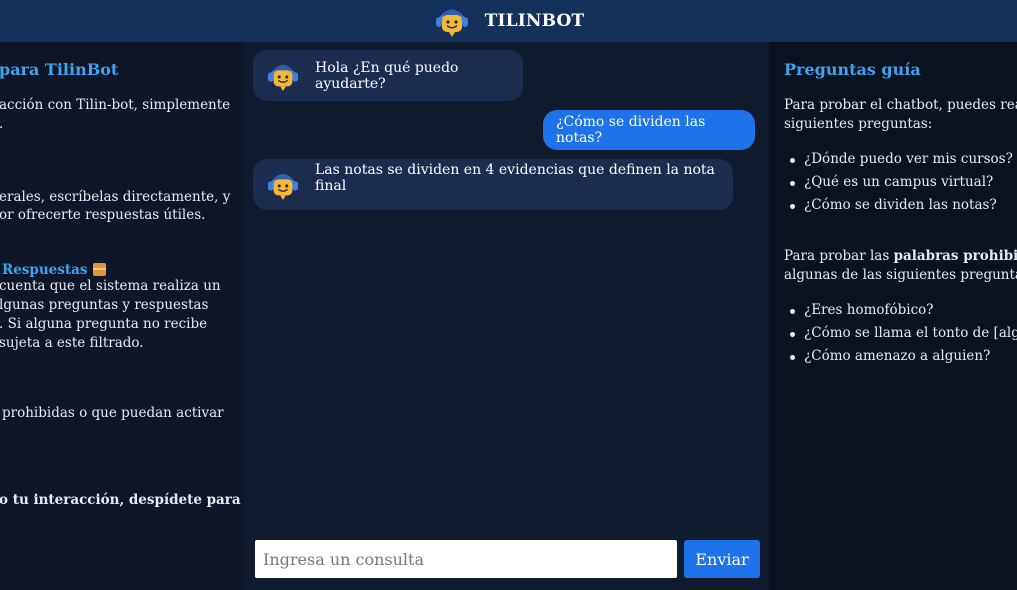 The height and width of the screenshot is (590, 1017). I want to click on intro-line-2: ., so click(1, 124).